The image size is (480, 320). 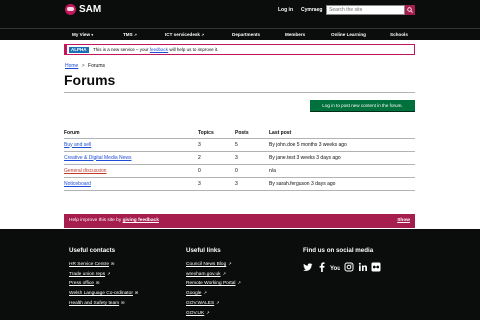 What do you see at coordinates (85, 171) in the screenshot?
I see `forum-link-general-discussion: General discussion` at bounding box center [85, 171].